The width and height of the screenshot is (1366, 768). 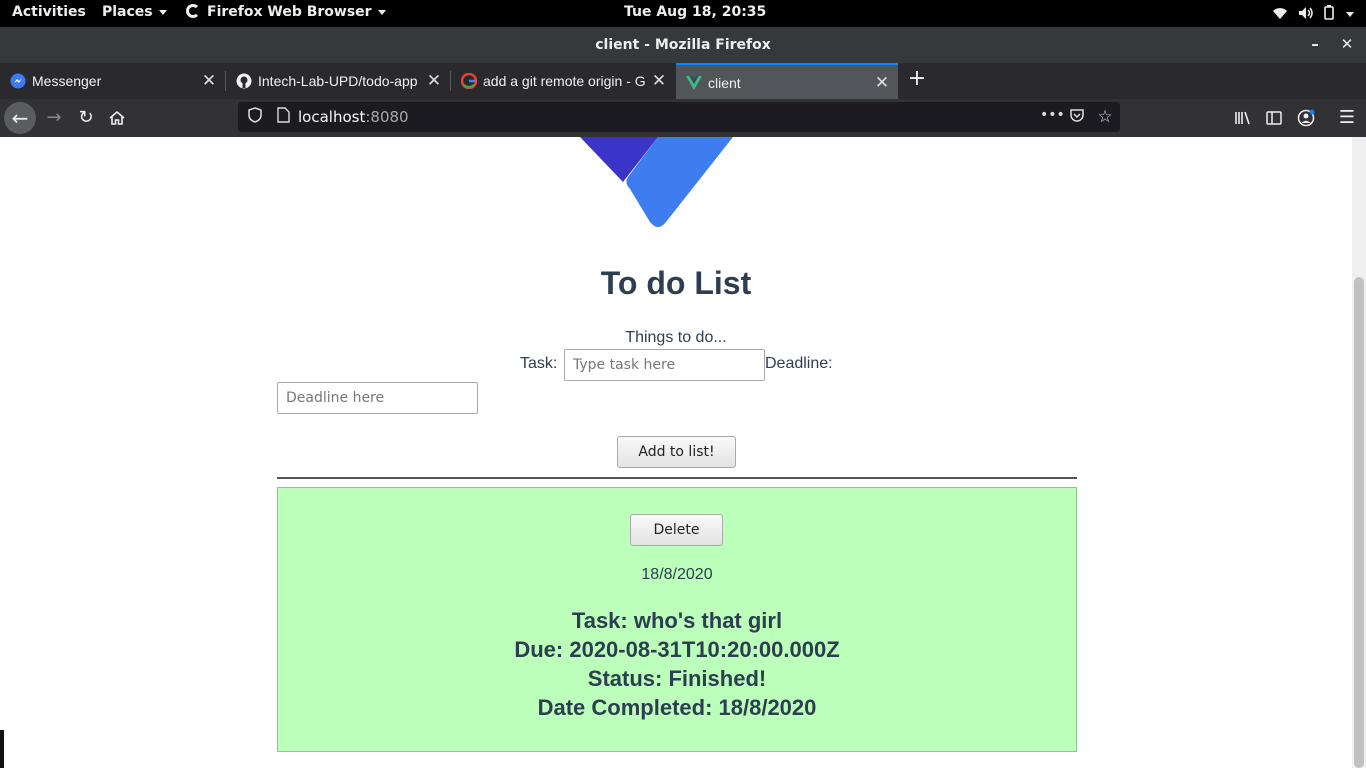 I want to click on url-port: :8080, so click(x=387, y=117).